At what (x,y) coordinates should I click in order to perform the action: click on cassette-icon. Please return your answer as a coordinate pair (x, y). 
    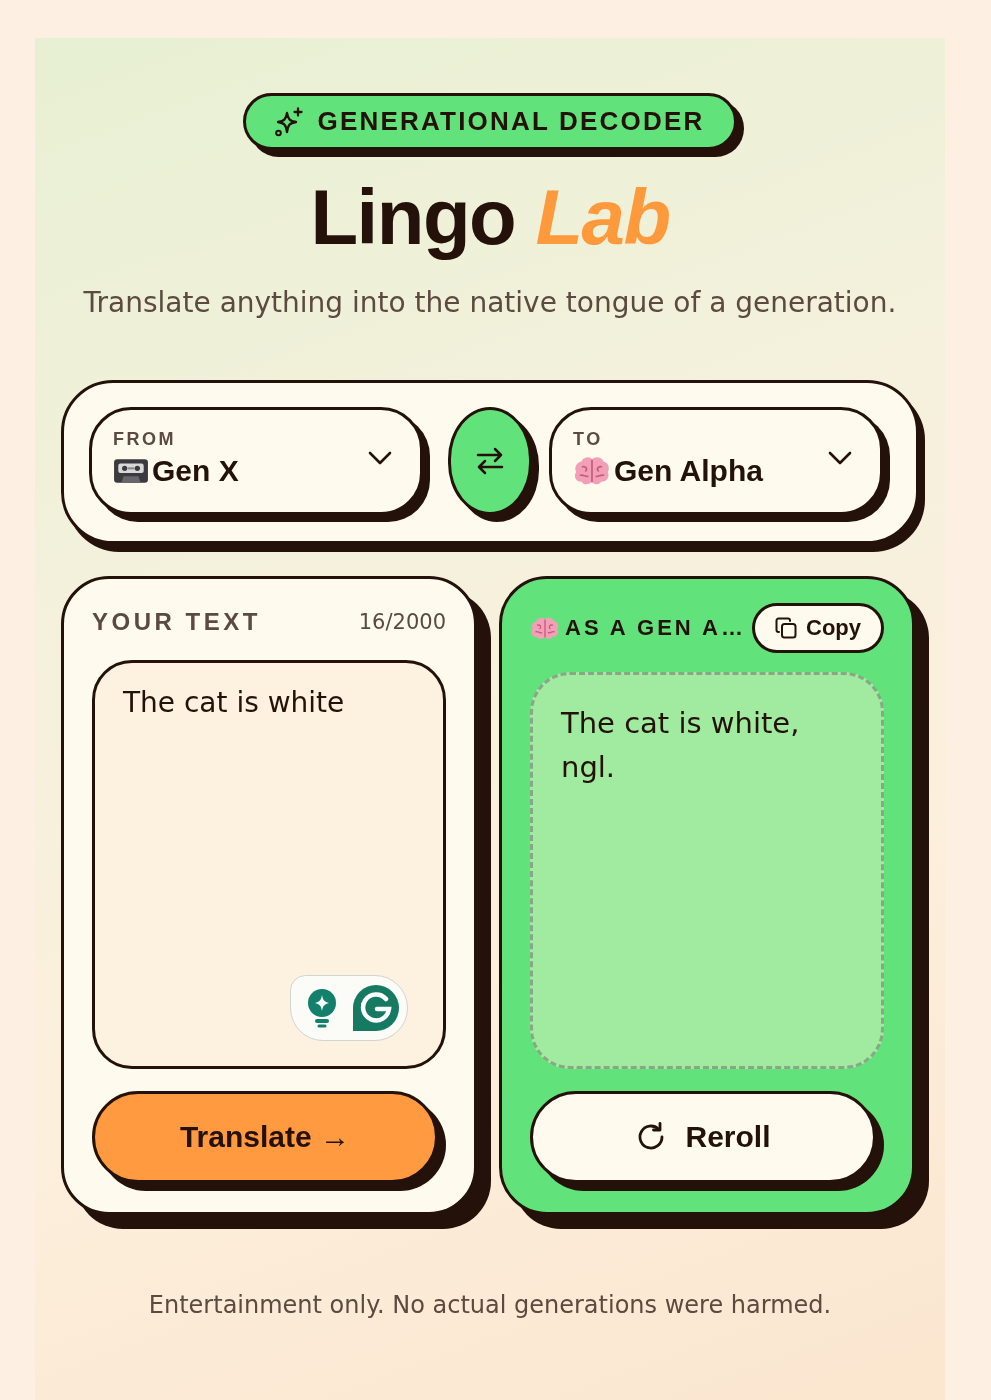
    Looking at the image, I should click on (131, 470).